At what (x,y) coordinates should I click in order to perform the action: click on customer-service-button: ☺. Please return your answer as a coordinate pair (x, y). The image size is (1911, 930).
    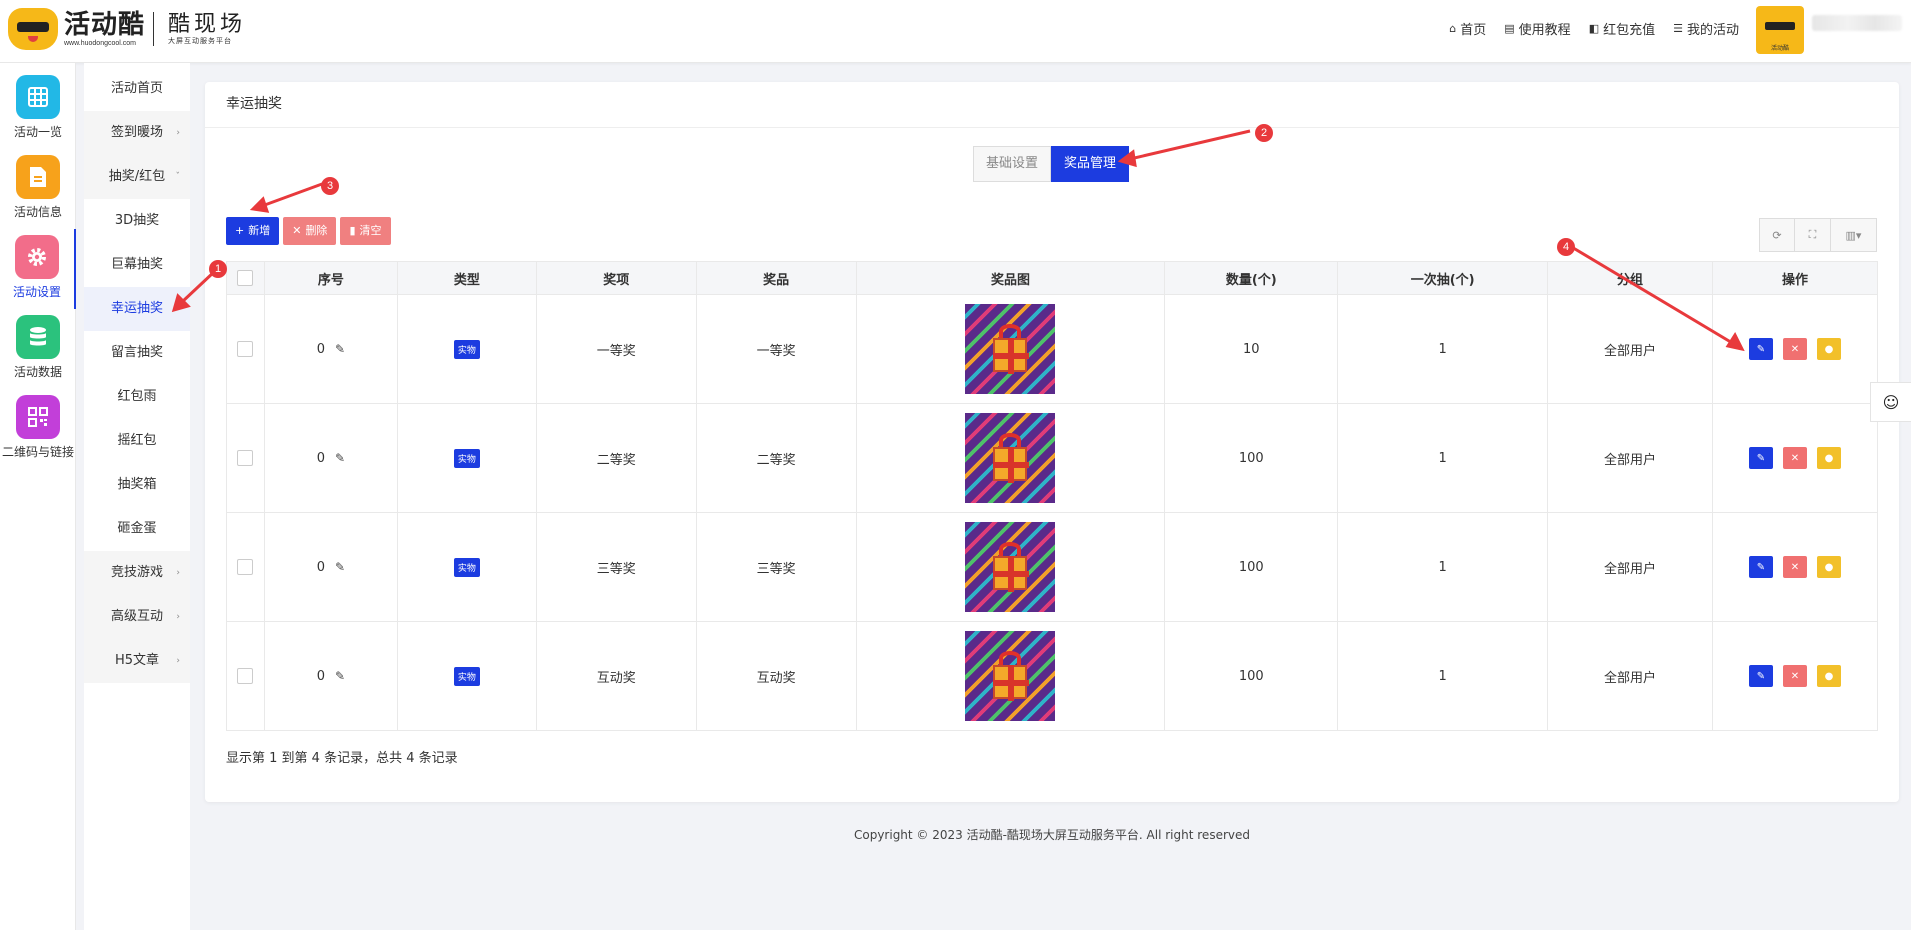
    Looking at the image, I should click on (1890, 402).